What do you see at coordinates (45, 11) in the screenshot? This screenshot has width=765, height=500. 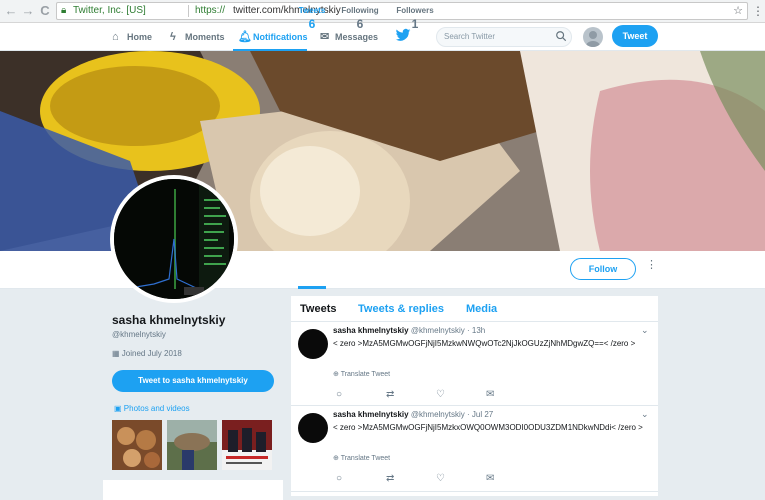 I see `reload-icon: C` at bounding box center [45, 11].